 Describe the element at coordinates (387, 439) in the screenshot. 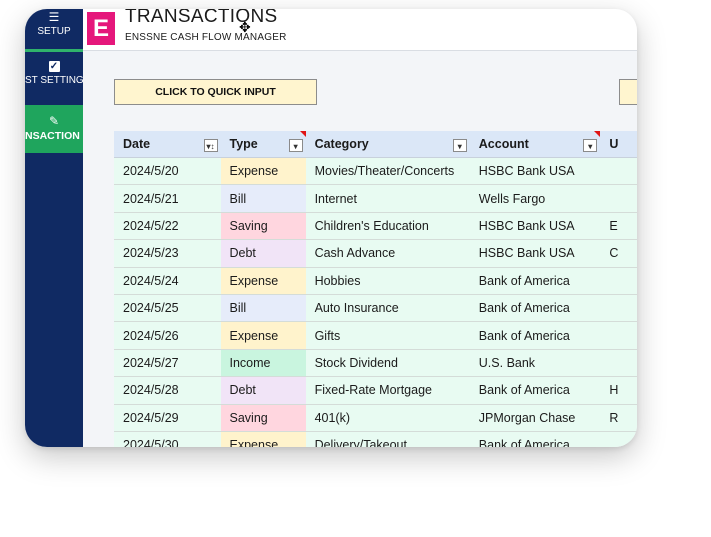

I see `cell-category: Delivery/Takeout` at that location.